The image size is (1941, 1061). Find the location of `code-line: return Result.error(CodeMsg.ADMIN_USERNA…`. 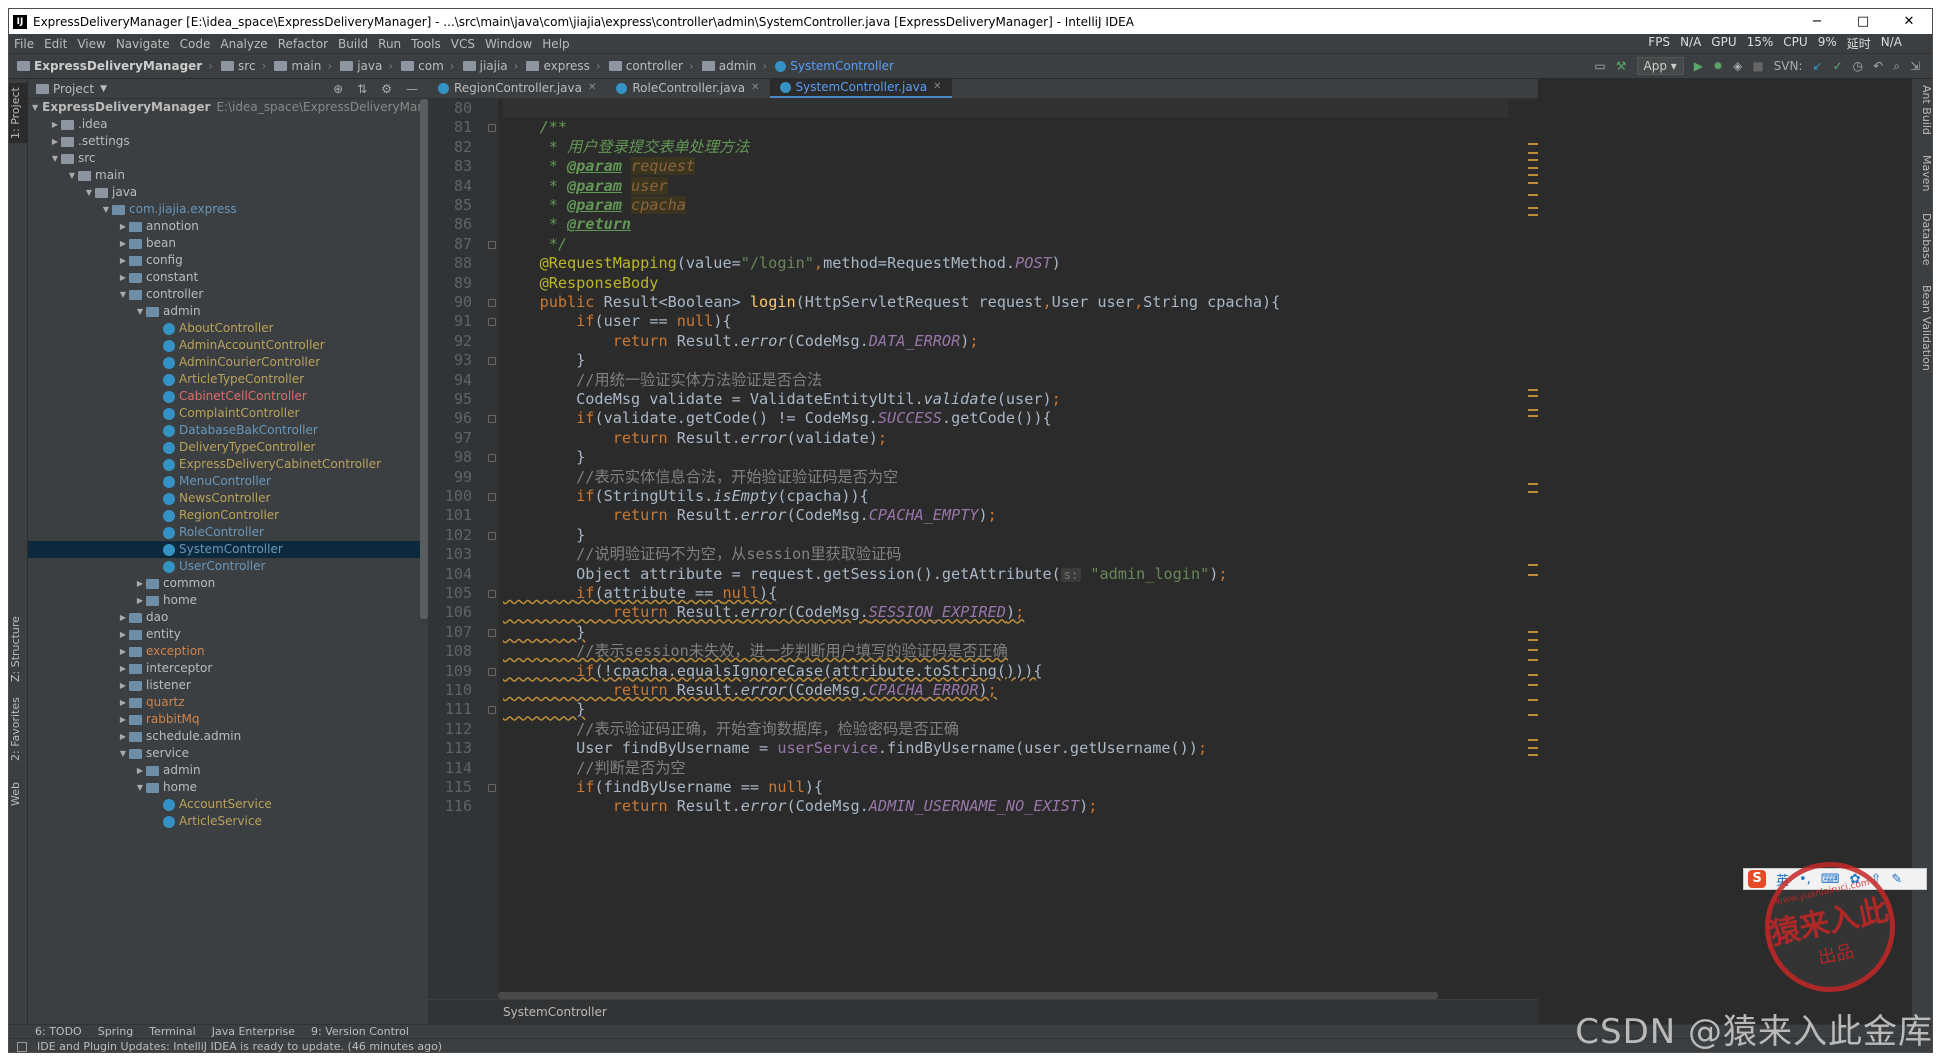

code-line: return Result.error(CodeMsg.ADMIN_USERNA… is located at coordinates (800, 806).